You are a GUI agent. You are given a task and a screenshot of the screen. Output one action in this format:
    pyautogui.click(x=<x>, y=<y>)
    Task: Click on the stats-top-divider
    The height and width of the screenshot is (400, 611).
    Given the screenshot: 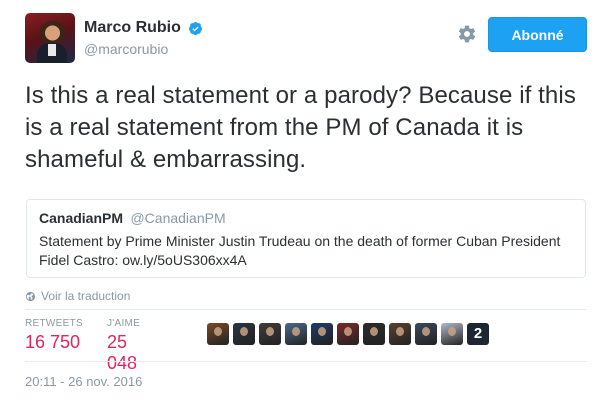 What is the action you would take?
    pyautogui.click(x=306, y=309)
    